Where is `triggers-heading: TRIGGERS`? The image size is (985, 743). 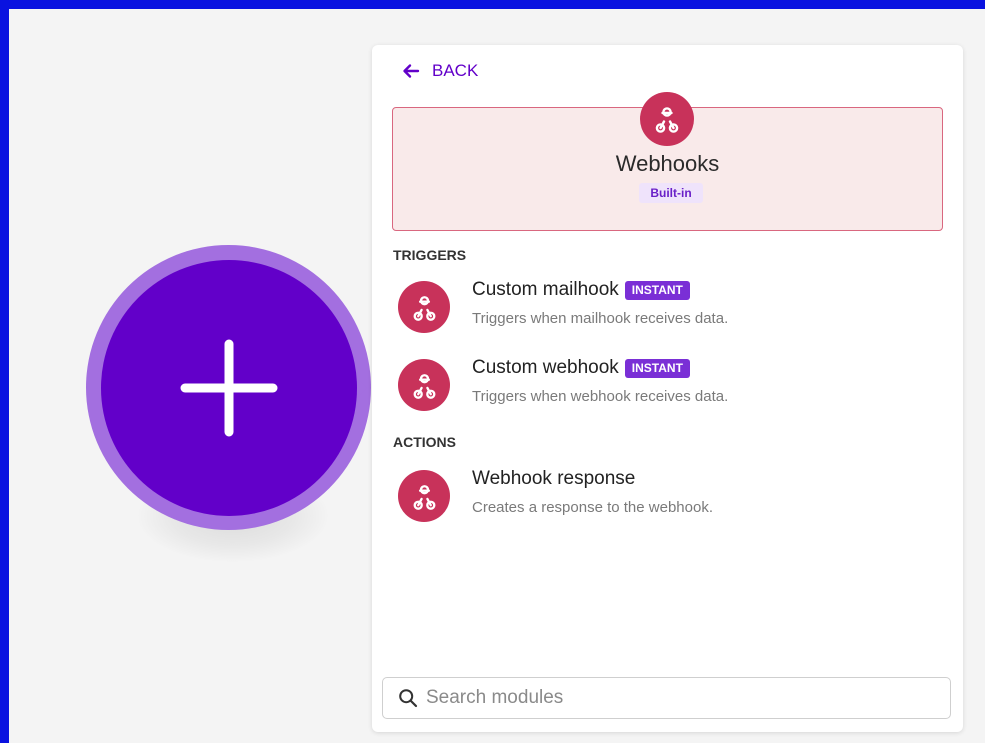 triggers-heading: TRIGGERS is located at coordinates (430, 255).